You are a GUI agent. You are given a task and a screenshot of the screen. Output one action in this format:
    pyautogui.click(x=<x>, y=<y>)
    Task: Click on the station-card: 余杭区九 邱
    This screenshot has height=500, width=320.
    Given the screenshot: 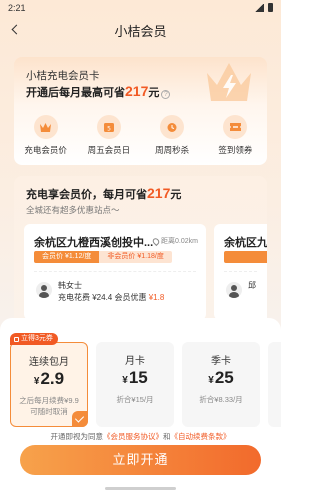 What is the action you would take?
    pyautogui.click(x=240, y=272)
    